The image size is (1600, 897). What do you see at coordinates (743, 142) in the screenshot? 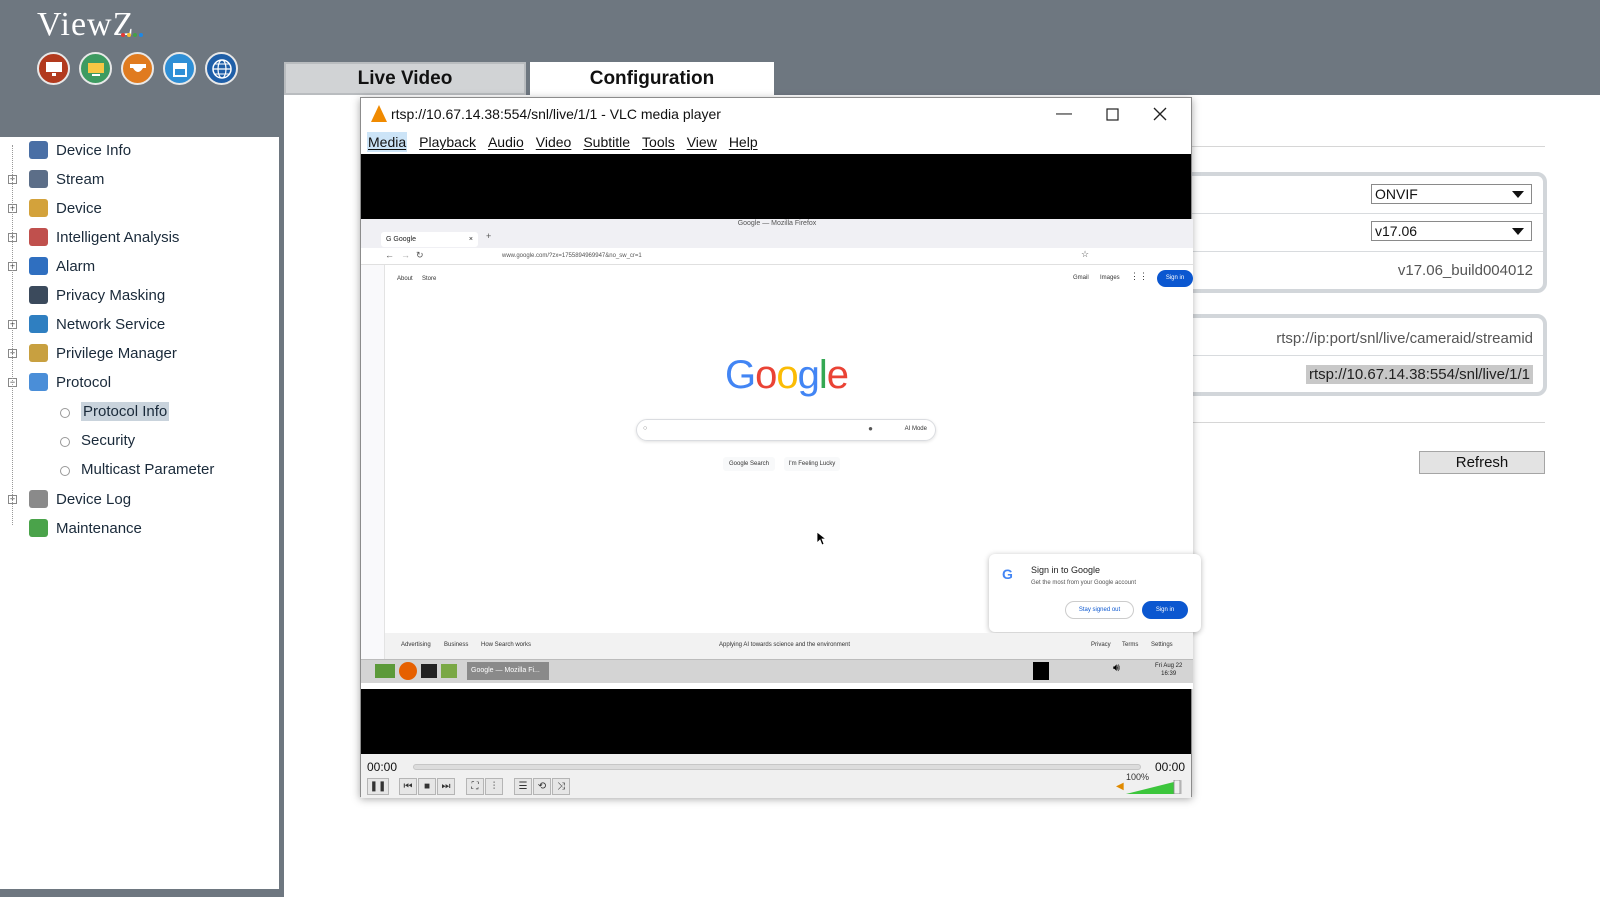
I see `vlc-menu-help: Help` at bounding box center [743, 142].